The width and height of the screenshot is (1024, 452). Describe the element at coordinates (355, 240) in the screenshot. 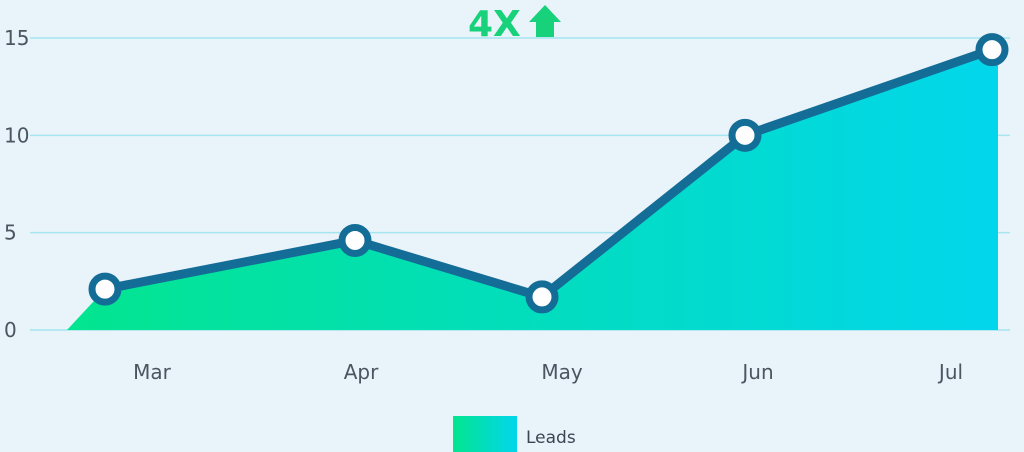

I see `data-point-apr` at that location.